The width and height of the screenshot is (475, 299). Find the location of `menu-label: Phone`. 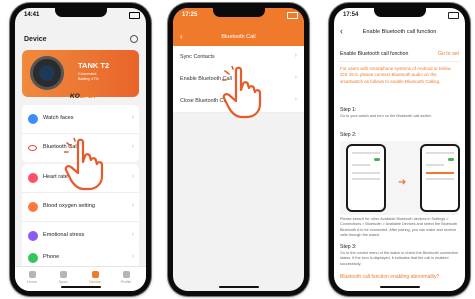

menu-label: Phone is located at coordinates (51, 257).